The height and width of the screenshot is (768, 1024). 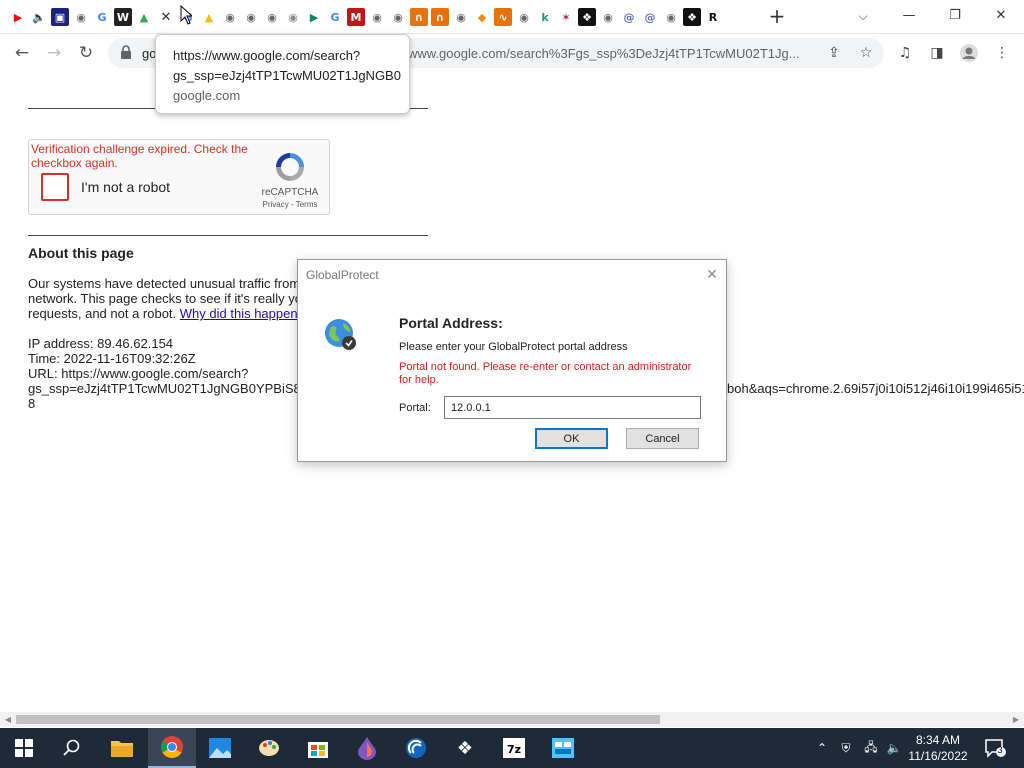 I want to click on close-window-button: ✕, so click(x=1001, y=15).